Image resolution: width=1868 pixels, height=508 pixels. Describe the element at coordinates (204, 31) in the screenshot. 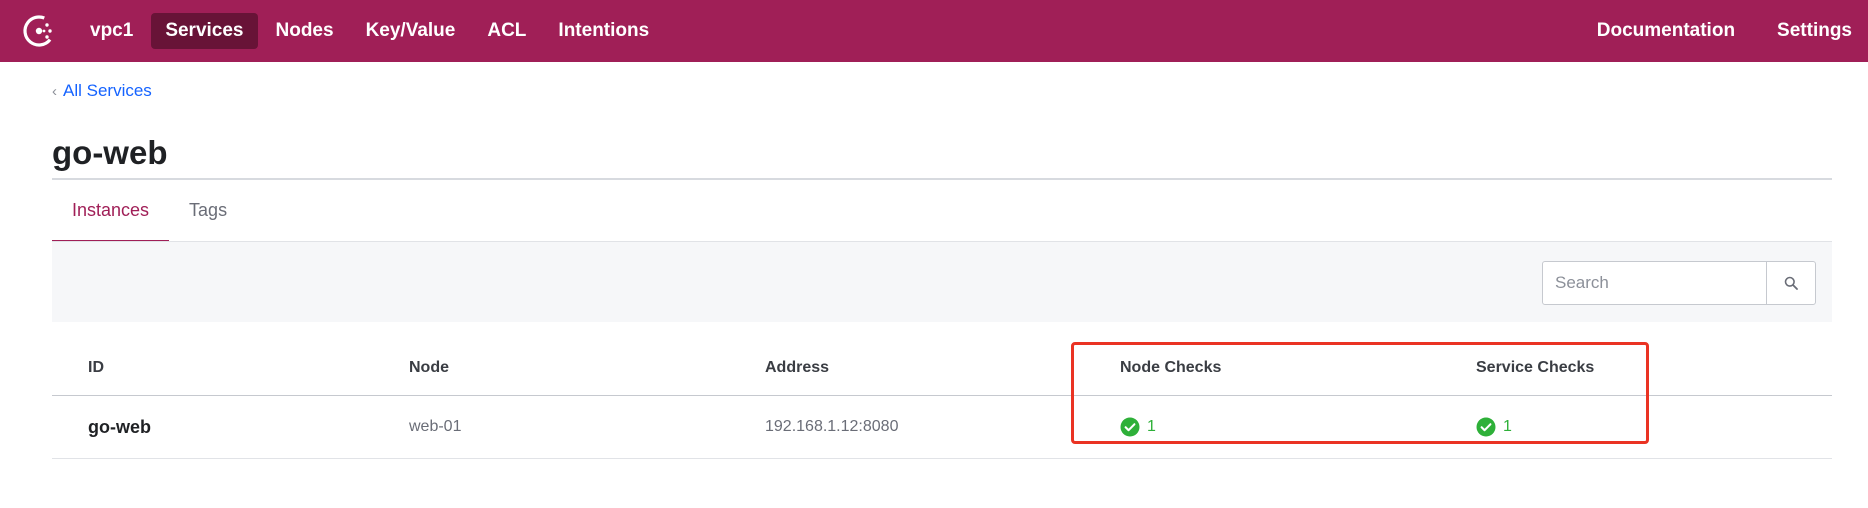

I see `nav-services: Services` at that location.